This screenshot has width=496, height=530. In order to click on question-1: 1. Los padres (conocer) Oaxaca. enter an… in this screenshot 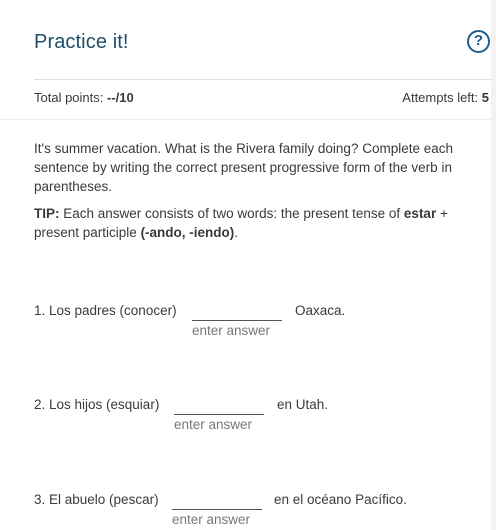, I will do `click(254, 323)`.